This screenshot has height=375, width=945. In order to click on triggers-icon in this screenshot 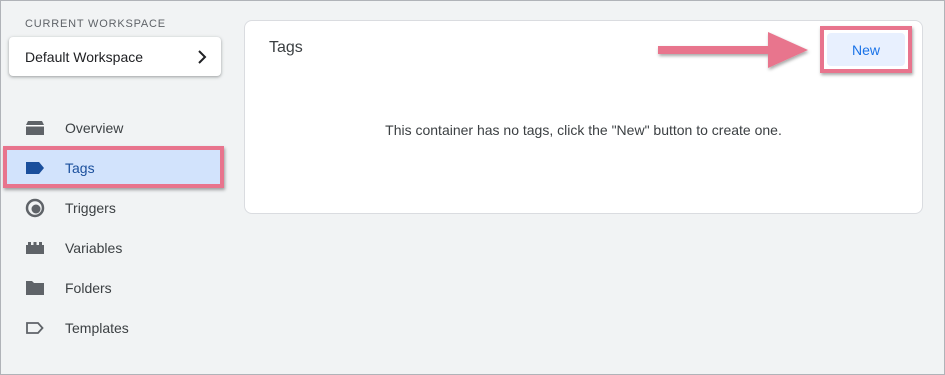, I will do `click(35, 208)`.